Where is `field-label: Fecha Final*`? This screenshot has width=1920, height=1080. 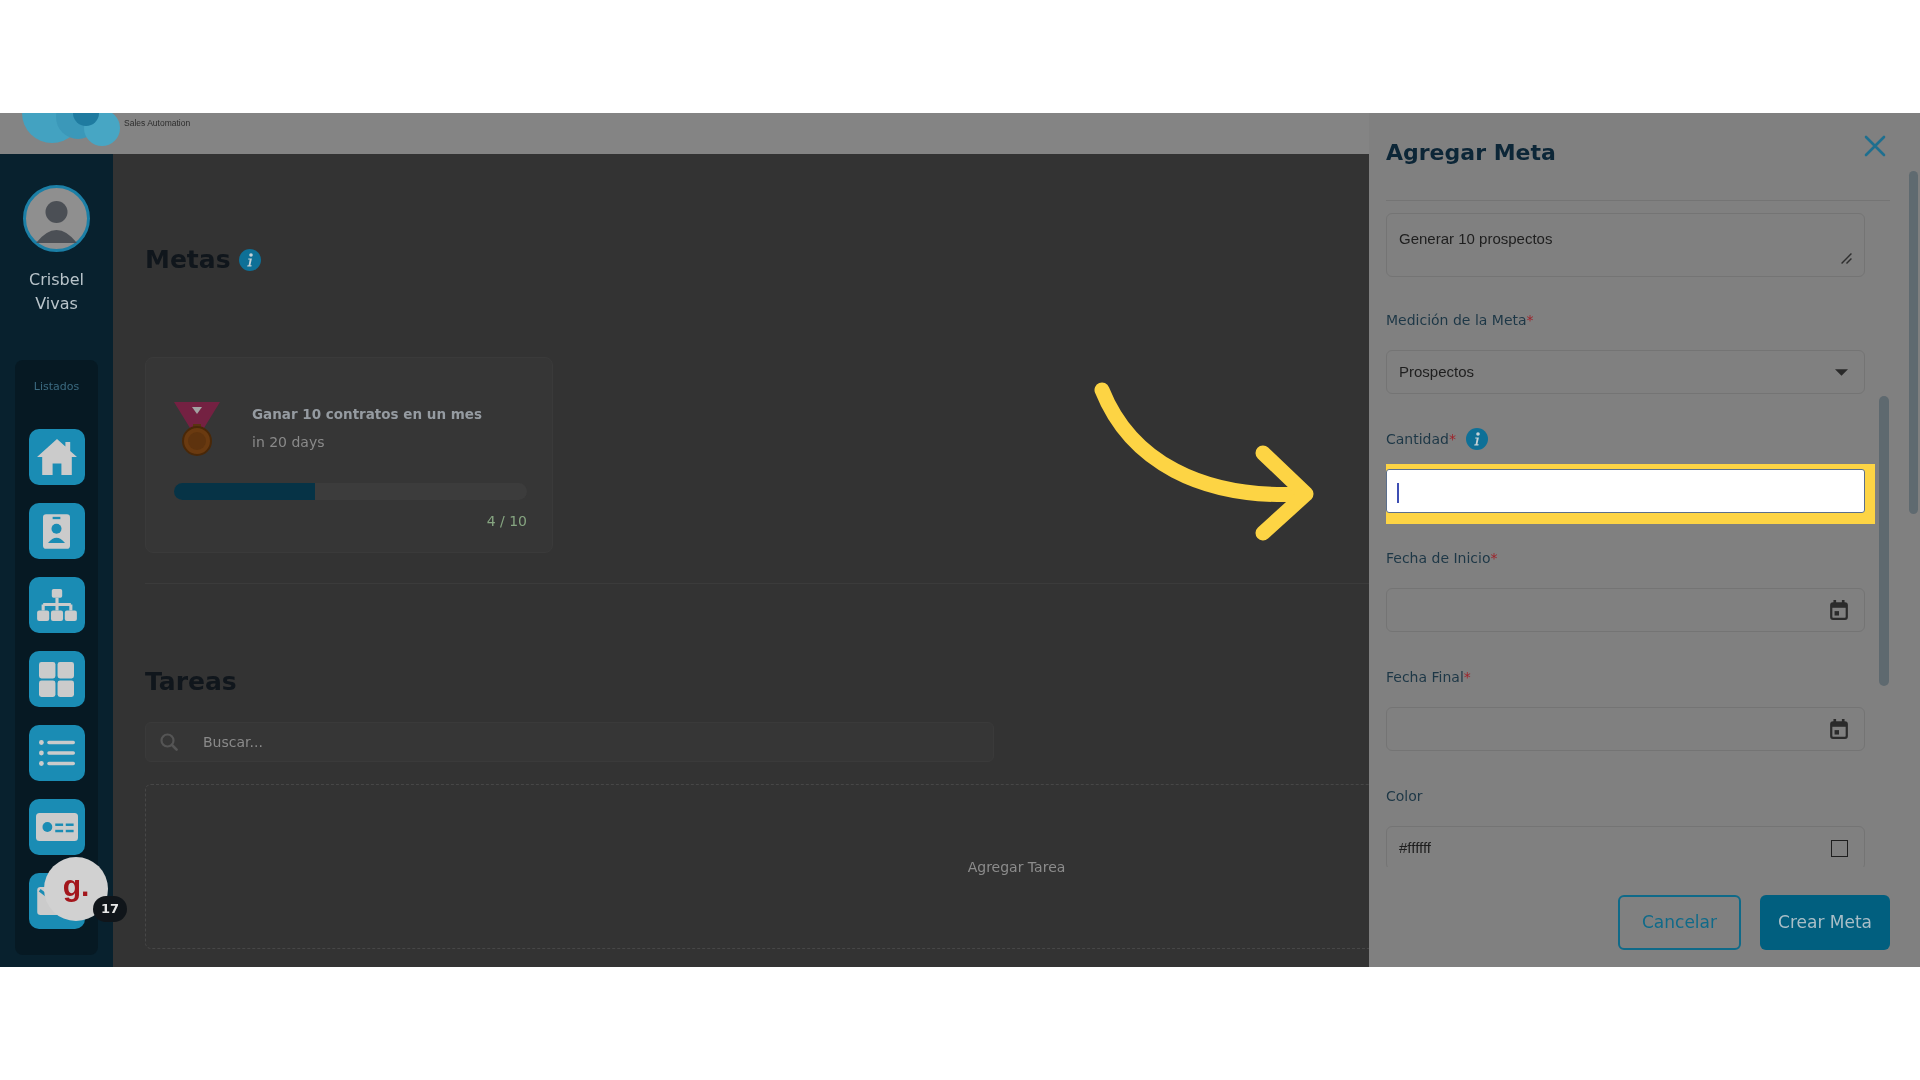 field-label: Fecha Final* is located at coordinates (1428, 677).